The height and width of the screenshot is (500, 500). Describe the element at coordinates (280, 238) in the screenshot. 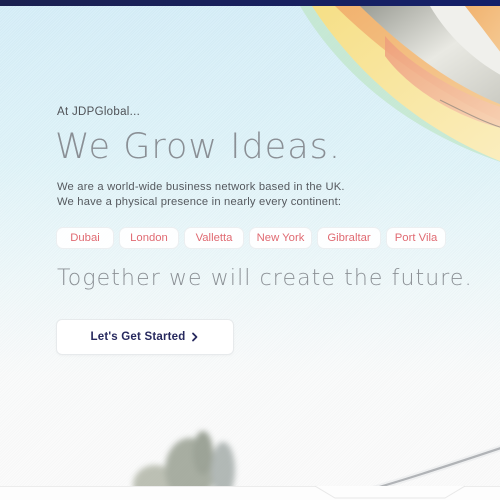

I see `city-tag-new-york: New York` at that location.